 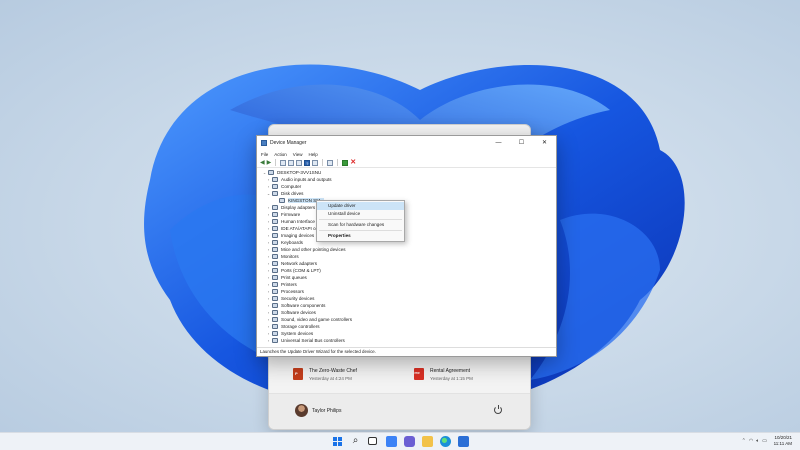 What do you see at coordinates (353, 162) in the screenshot?
I see `uninstall-icon: ✕` at bounding box center [353, 162].